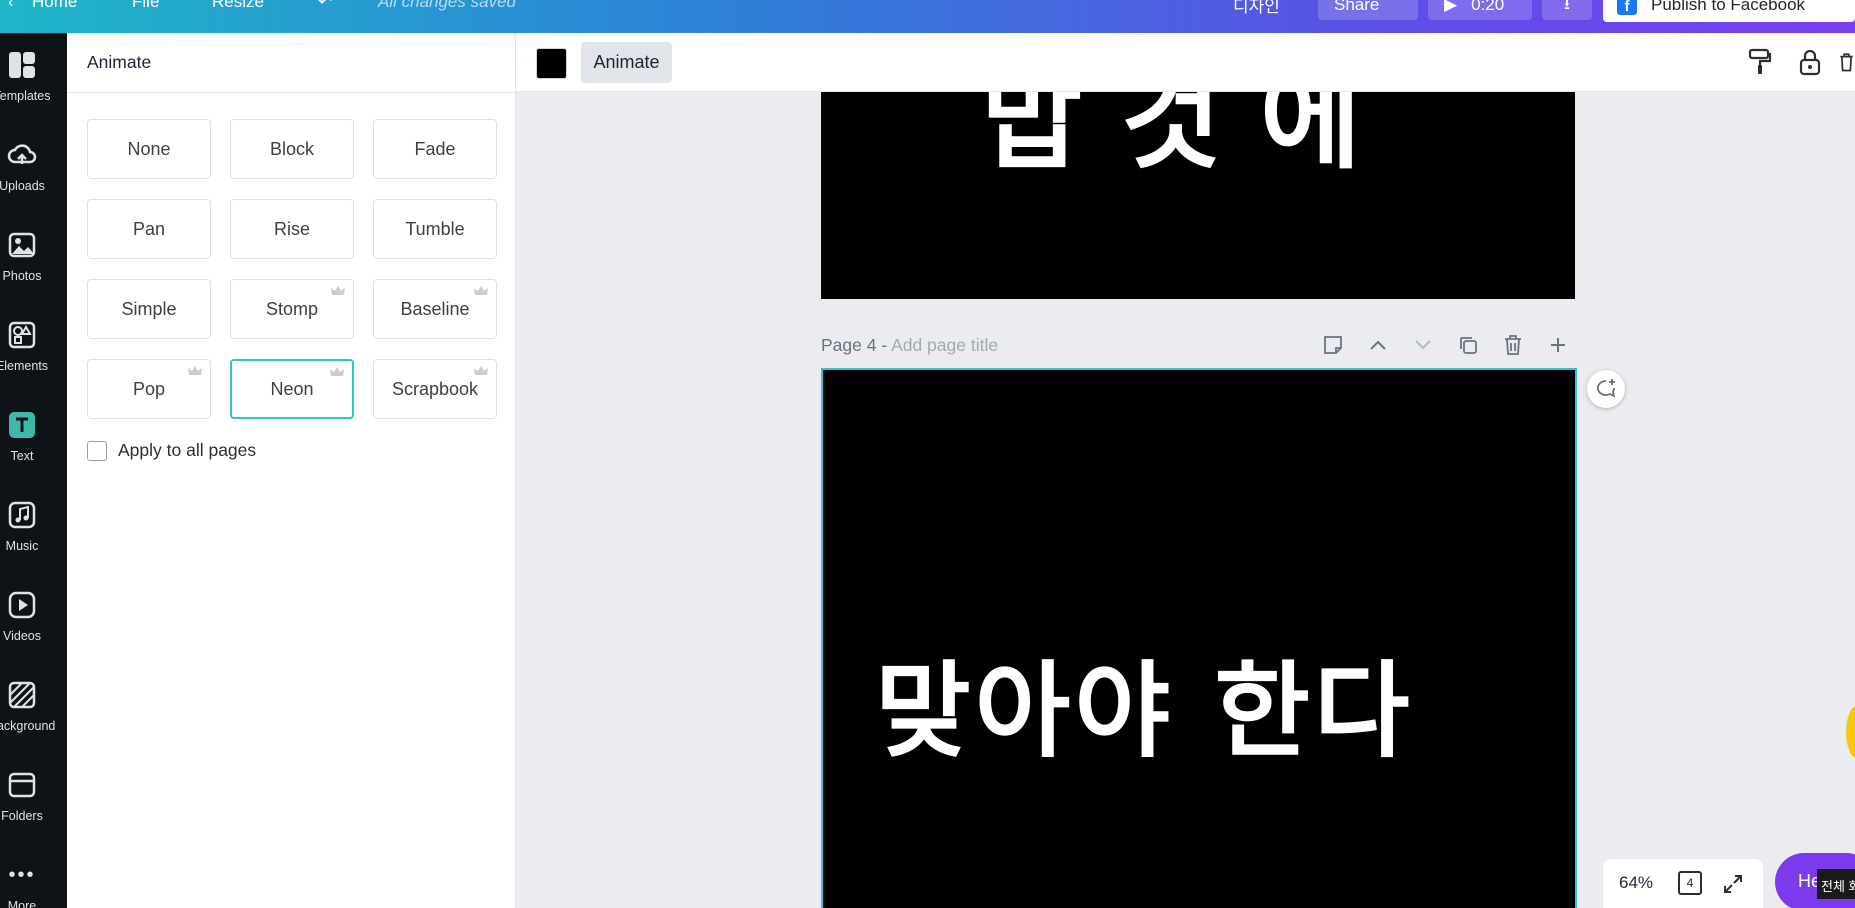  I want to click on animate-option-pan: Pan, so click(149, 229).